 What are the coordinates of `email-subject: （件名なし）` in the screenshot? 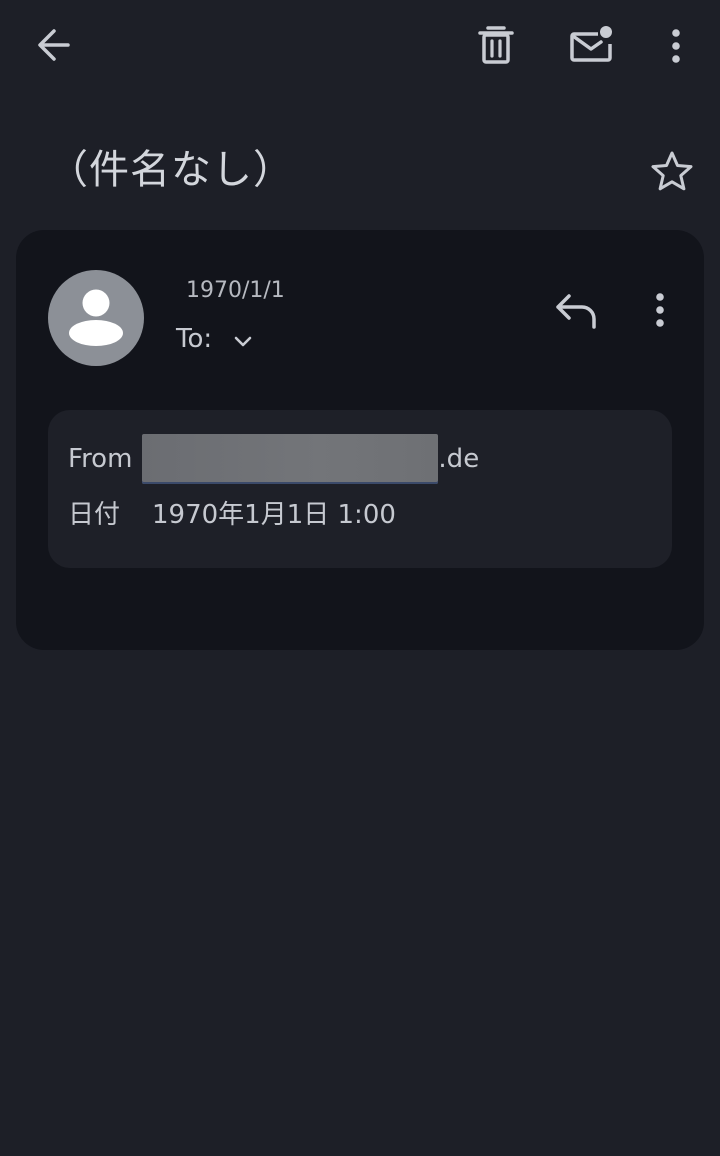 It's located at (171, 170).